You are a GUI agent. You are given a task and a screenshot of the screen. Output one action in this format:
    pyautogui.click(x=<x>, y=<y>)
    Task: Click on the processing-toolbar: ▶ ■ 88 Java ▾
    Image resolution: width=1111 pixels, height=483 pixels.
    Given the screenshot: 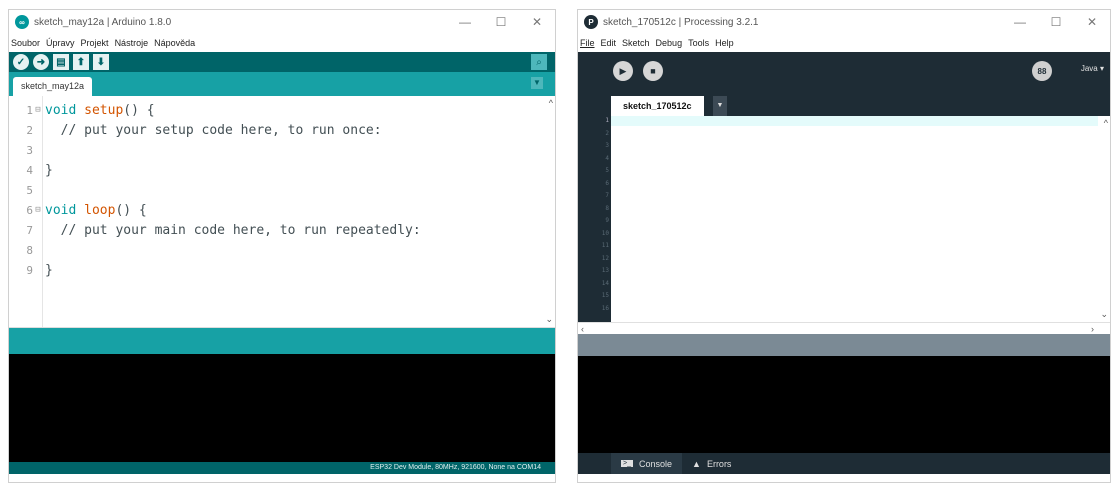 What is the action you would take?
    pyautogui.click(x=844, y=71)
    